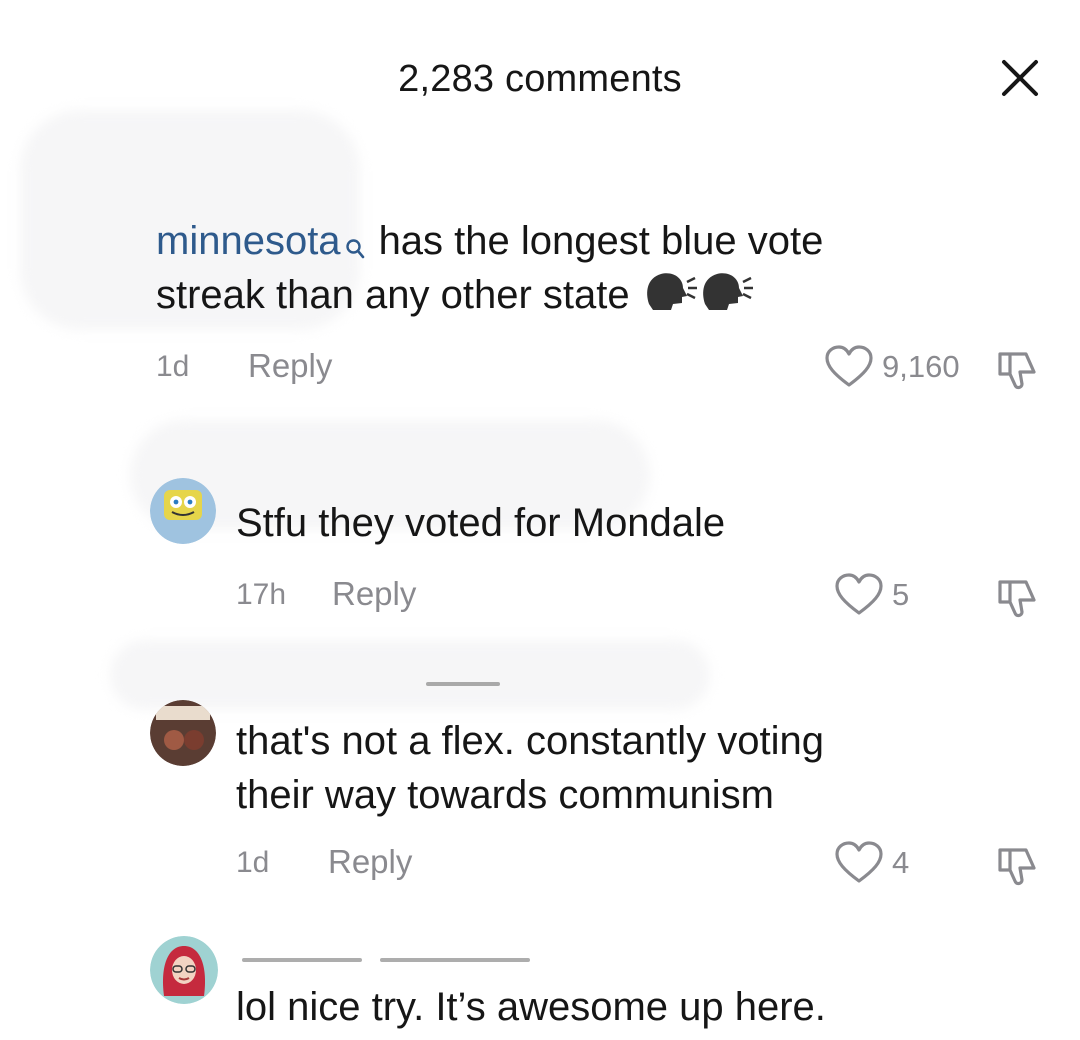  What do you see at coordinates (901, 594) in the screenshot?
I see `comment-2-like-count: 5` at bounding box center [901, 594].